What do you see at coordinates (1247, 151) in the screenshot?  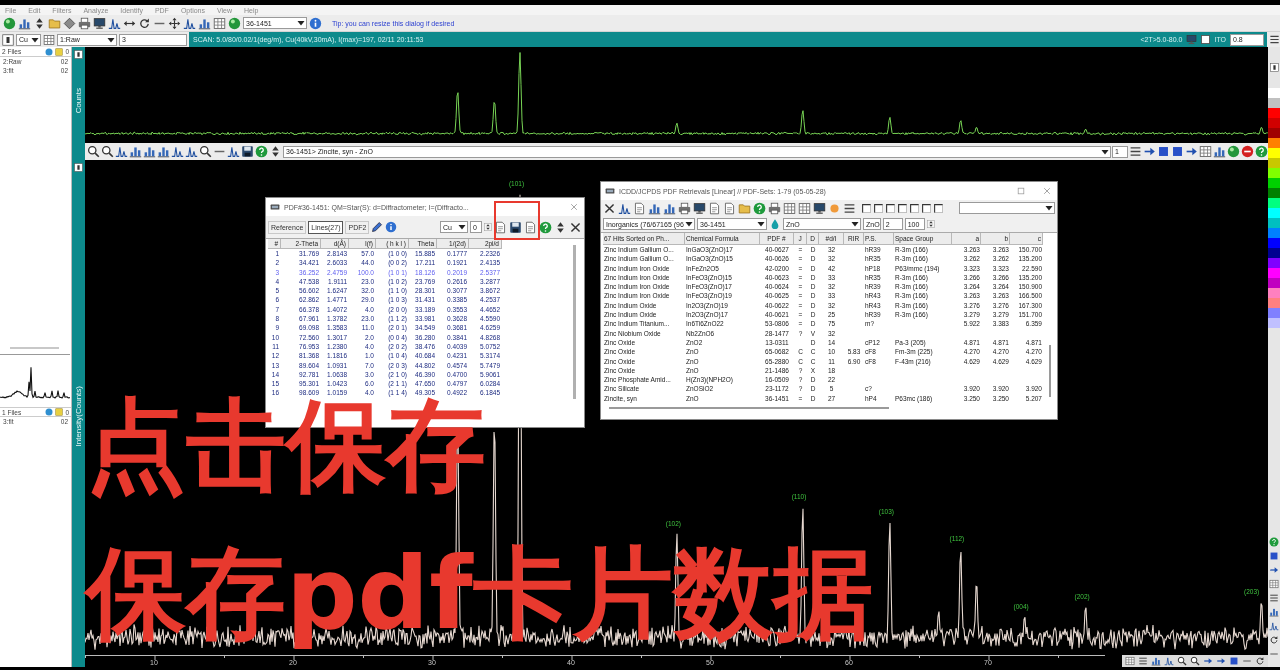 I see `stop-icon` at bounding box center [1247, 151].